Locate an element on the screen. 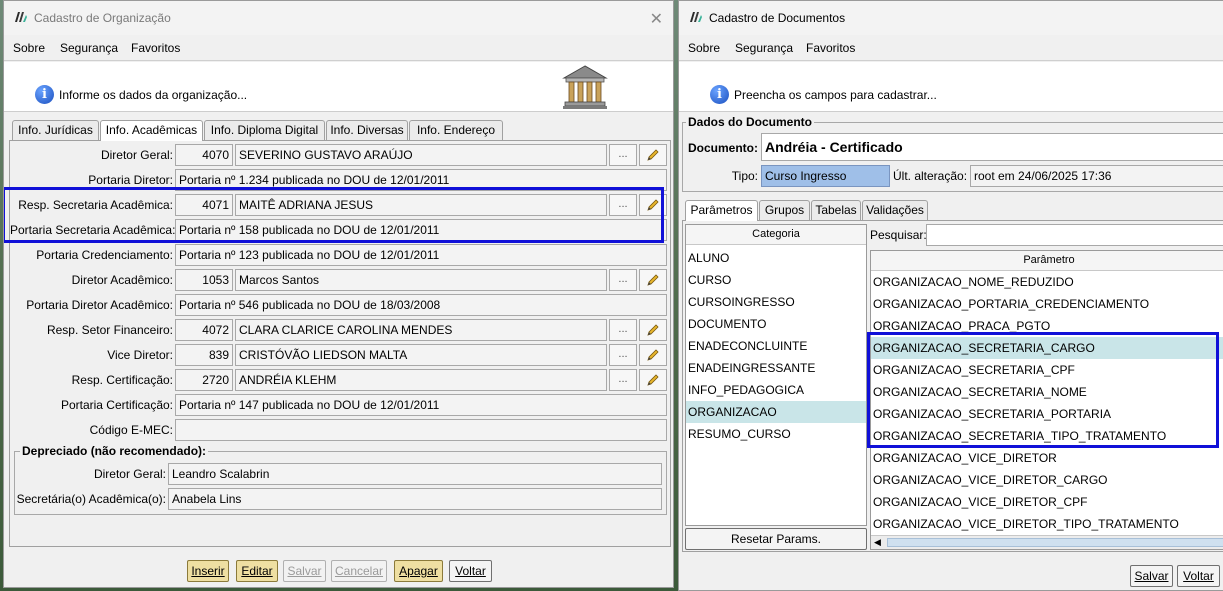 Image resolution: width=1223 pixels, height=591 pixels. diretor-academico-name: Marcos Santos is located at coordinates (421, 280).